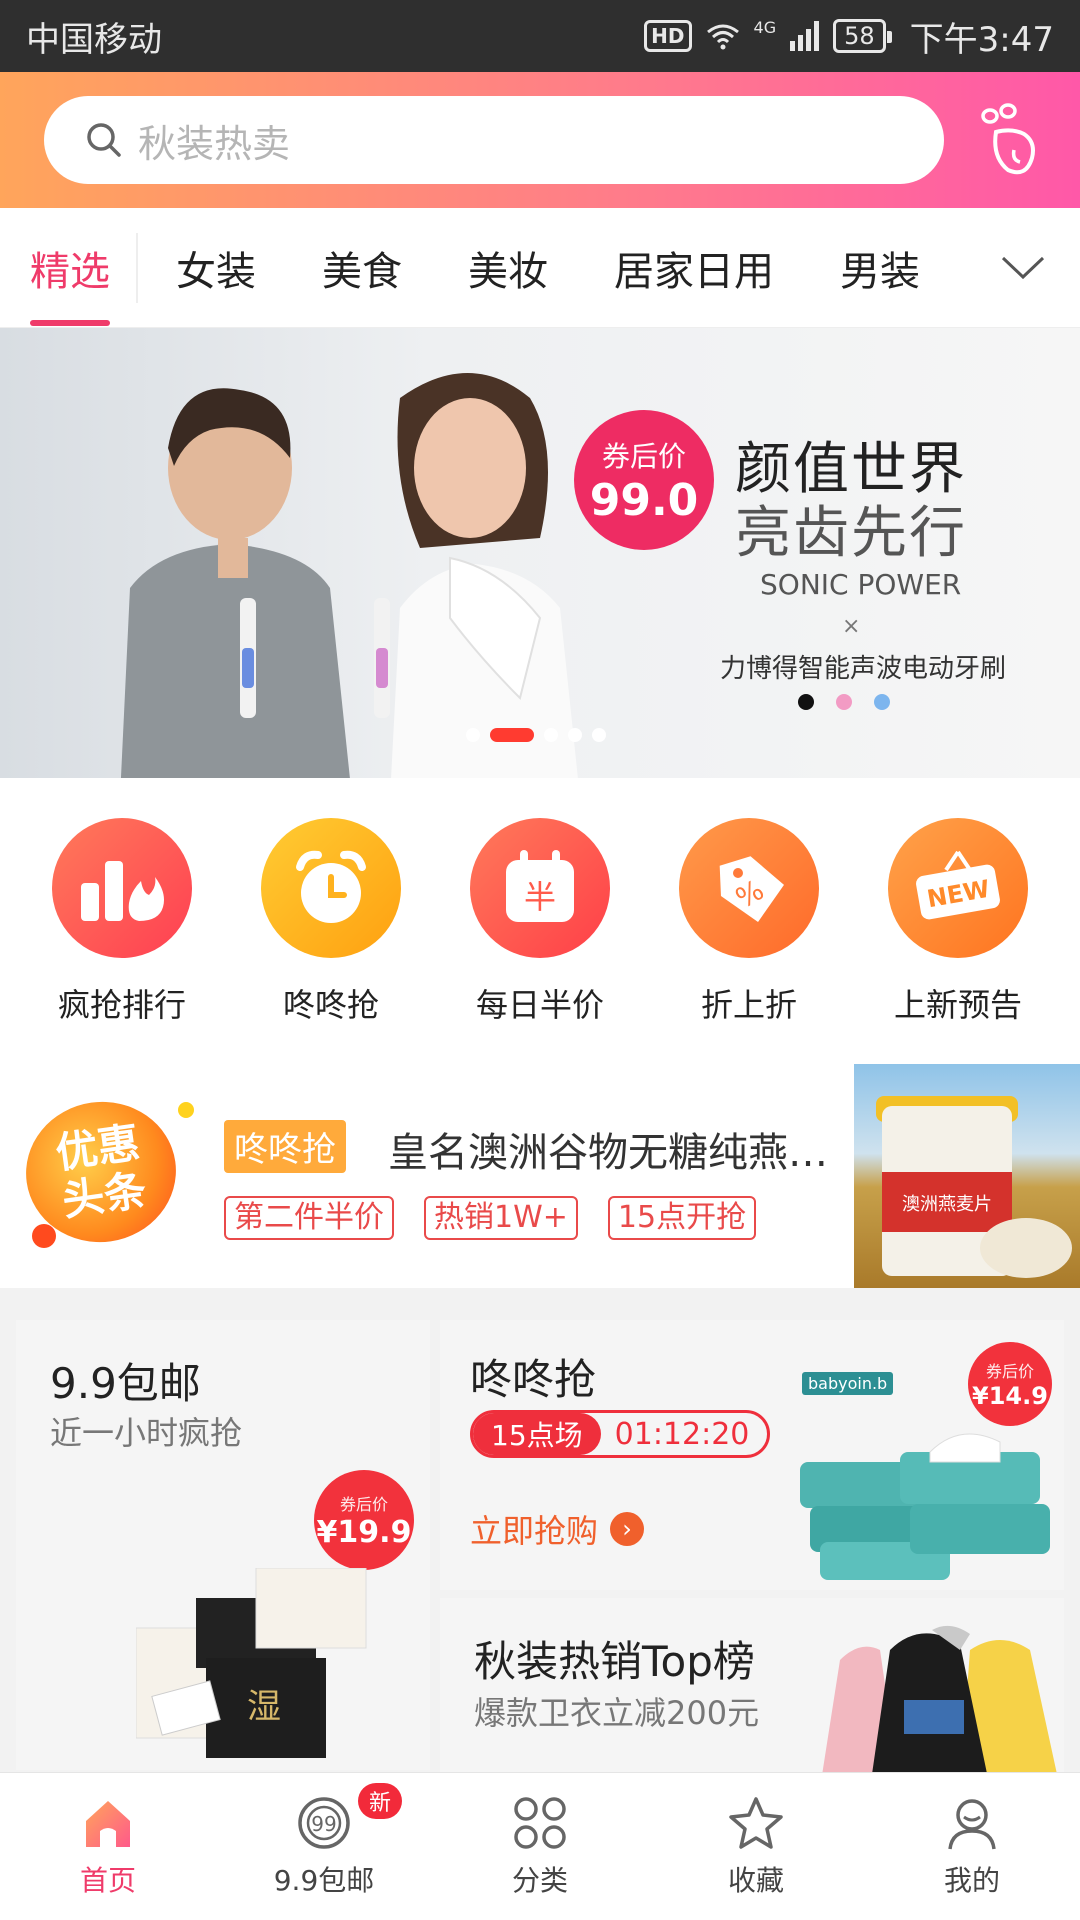 The image size is (1080, 1920). What do you see at coordinates (861, 584) in the screenshot?
I see `banner-tagline: SONIC POWER` at bounding box center [861, 584].